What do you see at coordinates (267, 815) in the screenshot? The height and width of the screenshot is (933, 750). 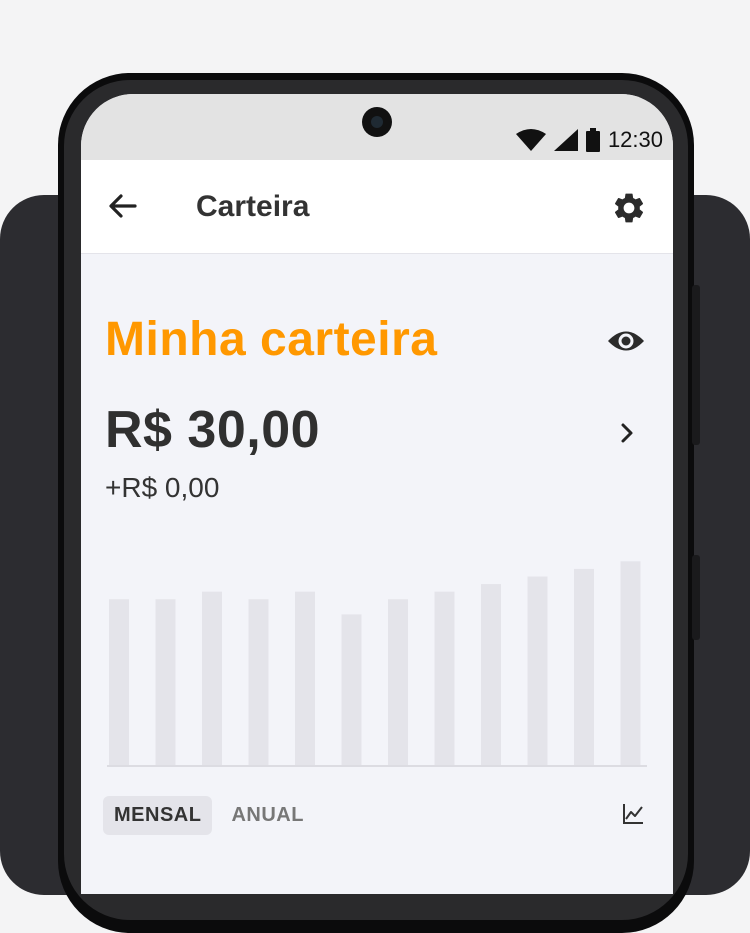 I see `tab-anual: ANUAL` at bounding box center [267, 815].